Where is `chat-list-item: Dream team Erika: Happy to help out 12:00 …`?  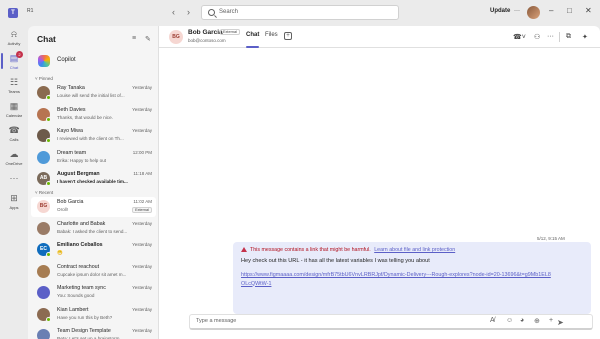 chat-list-item: Dream team Erika: Happy to help out 12:00 … is located at coordinates (93, 158).